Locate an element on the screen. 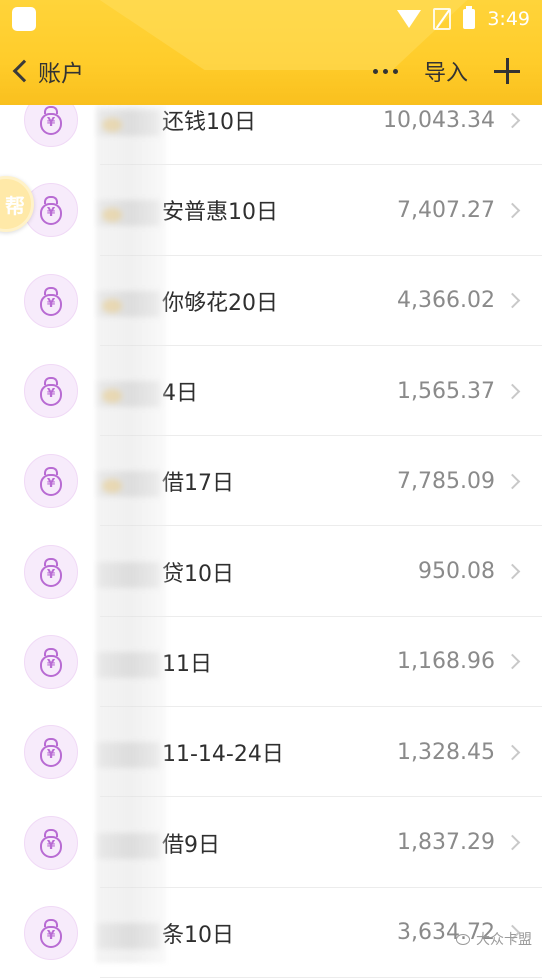 The height and width of the screenshot is (978, 542). account-row: ¥ 11-14-24日 1,328.45 is located at coordinates (271, 752).